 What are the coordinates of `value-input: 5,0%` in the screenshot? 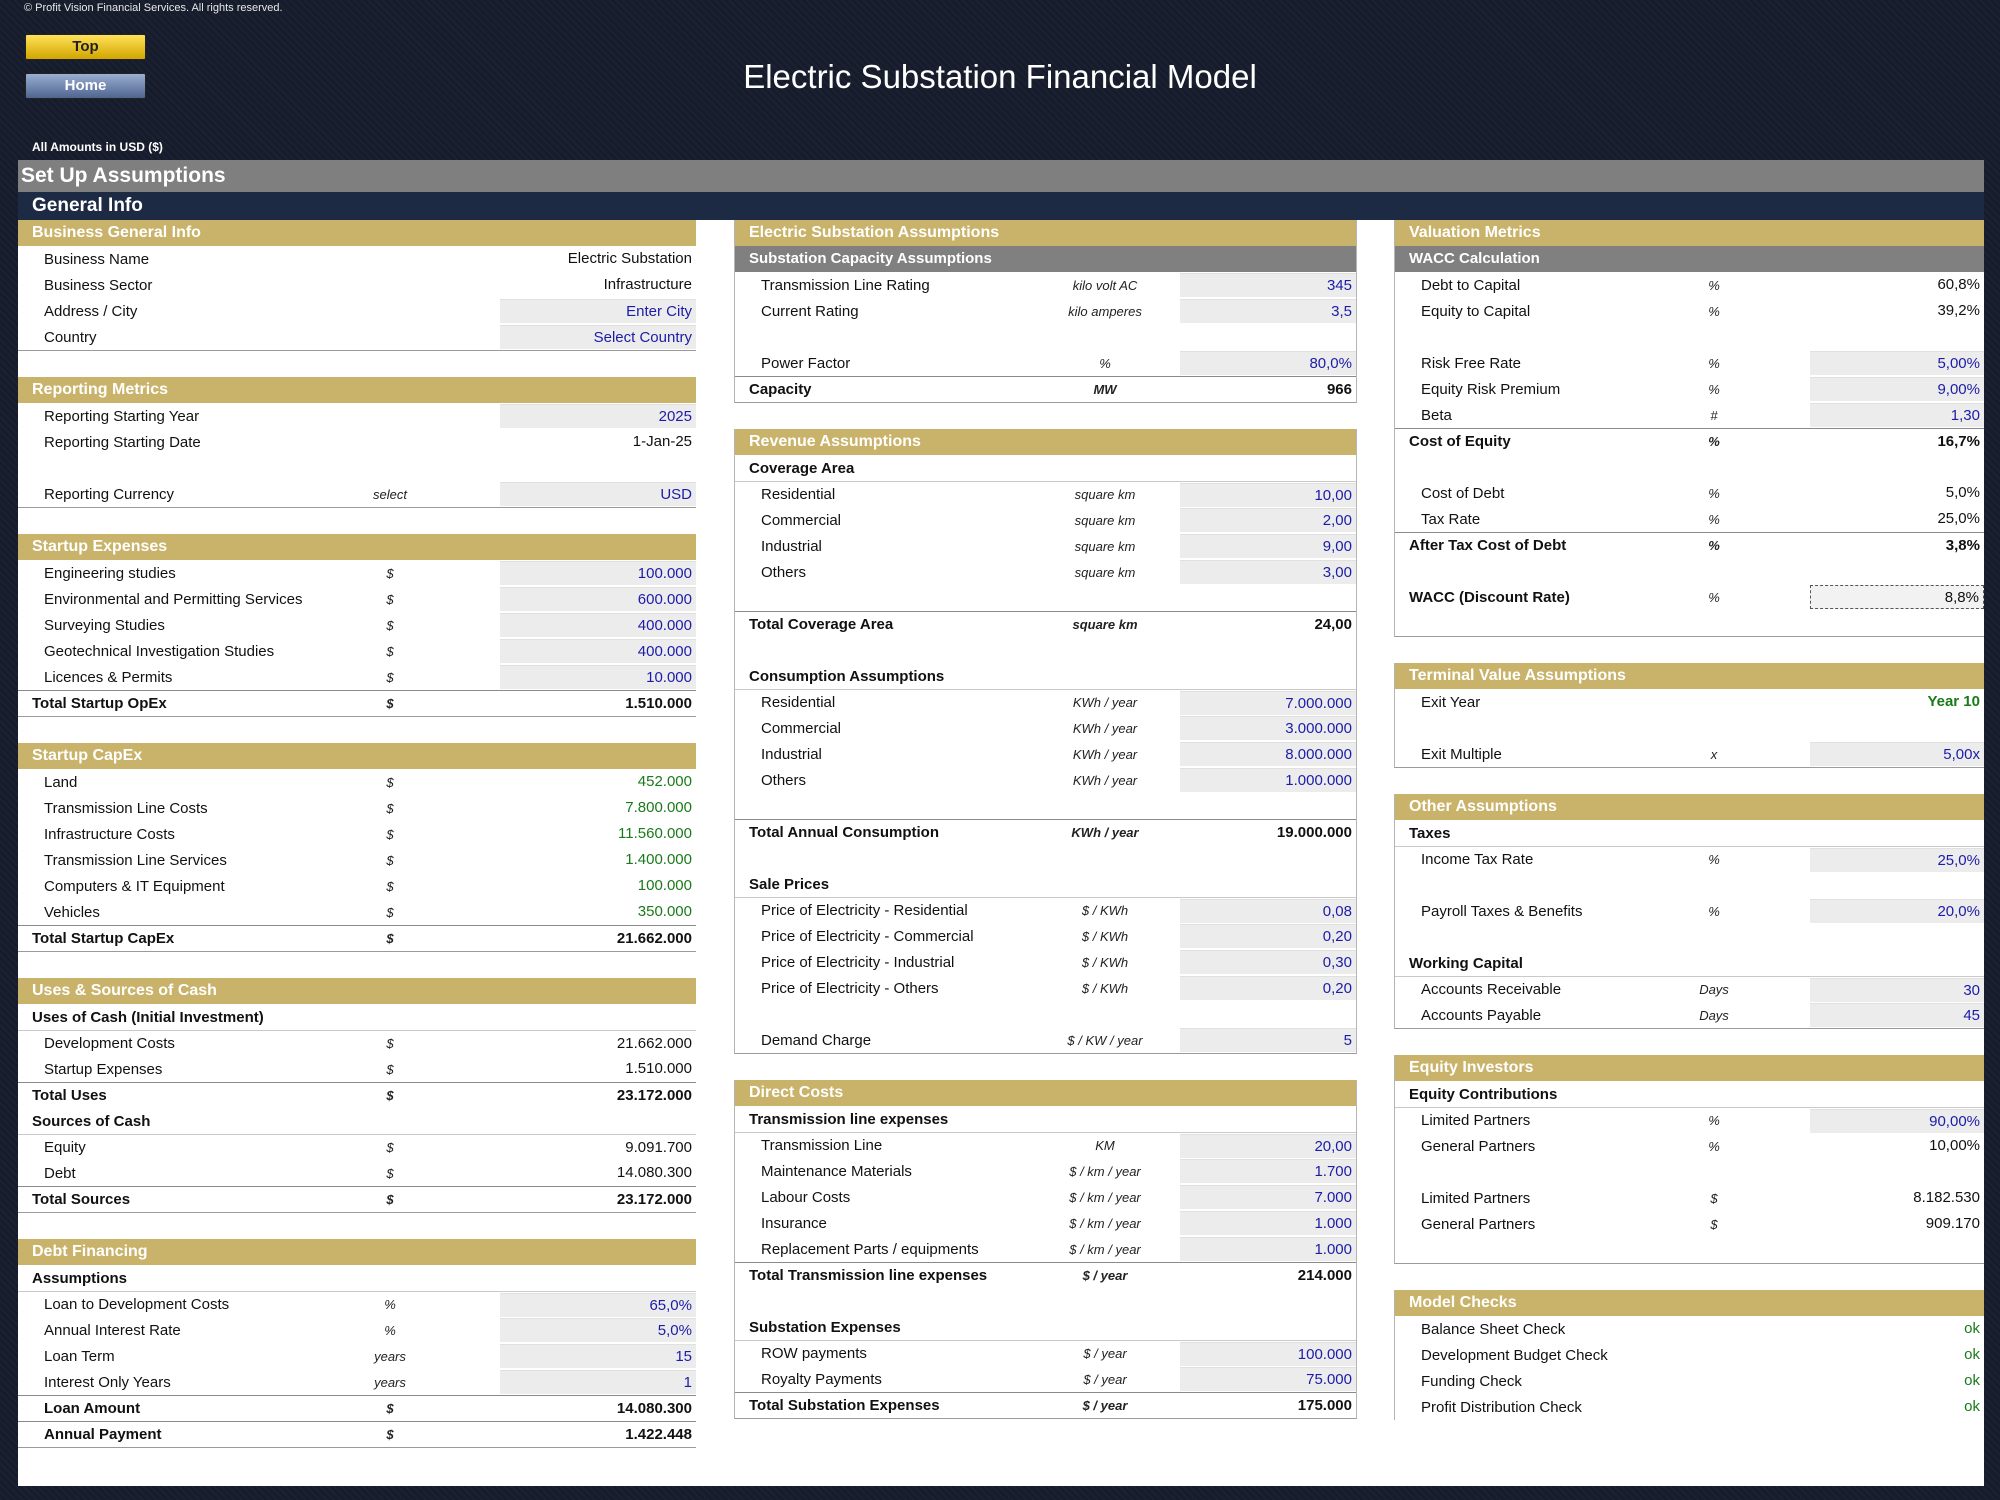 It's located at (598, 1330).